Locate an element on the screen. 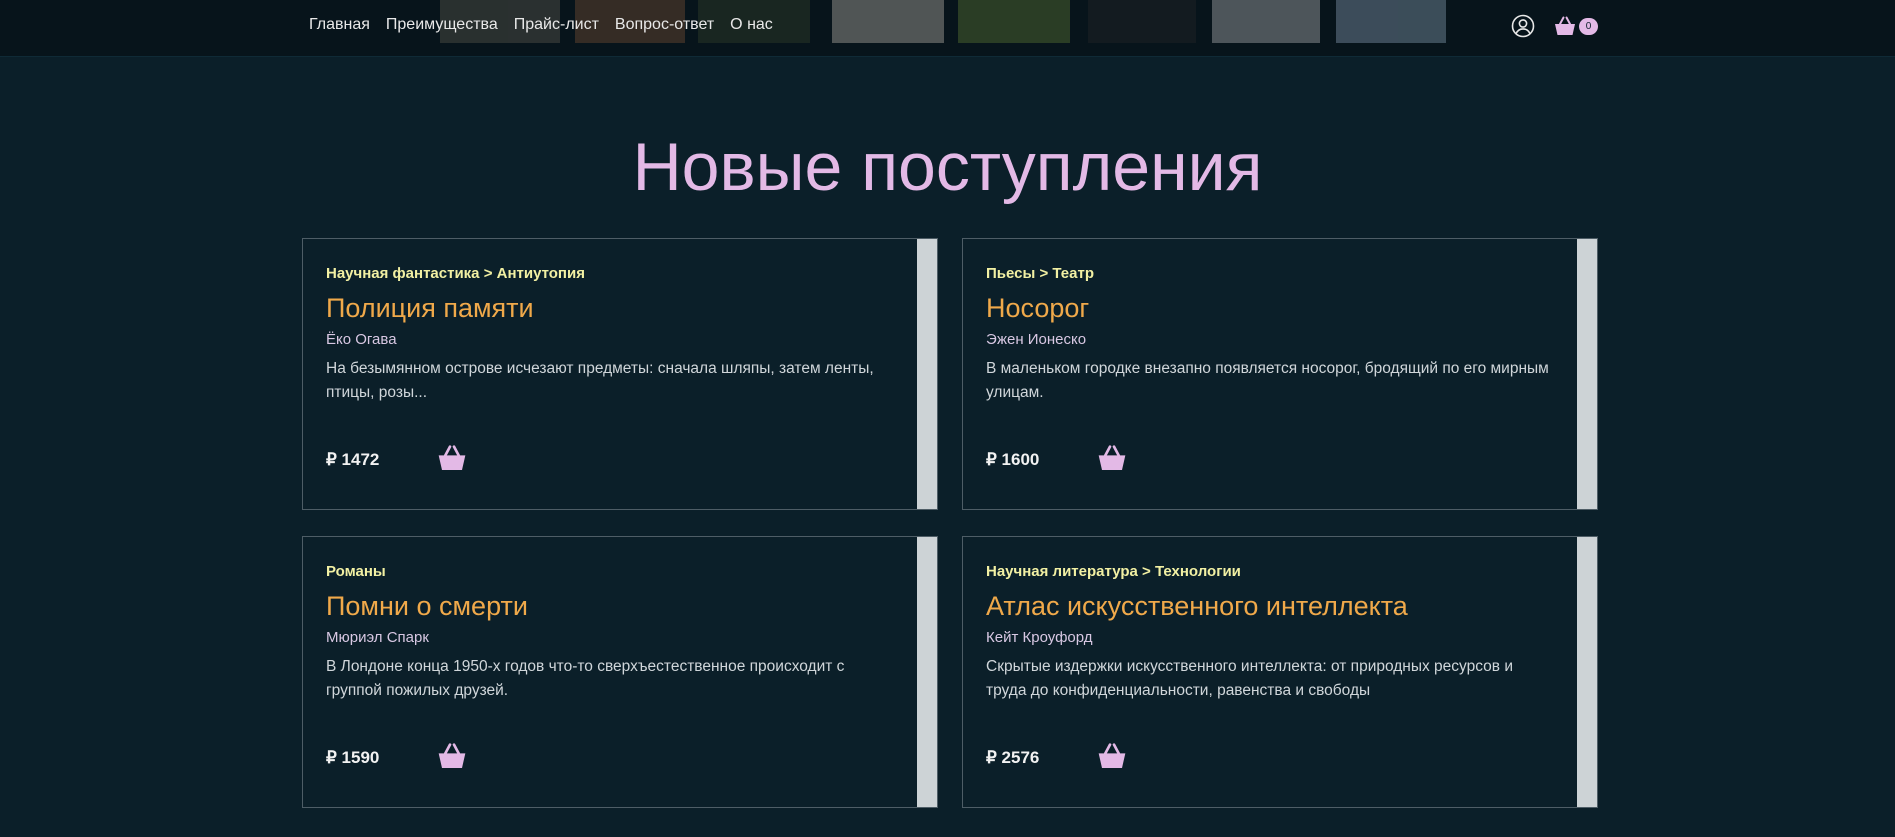 Image resolution: width=1895 pixels, height=837 pixels. book-title: Носорог is located at coordinates (1037, 308).